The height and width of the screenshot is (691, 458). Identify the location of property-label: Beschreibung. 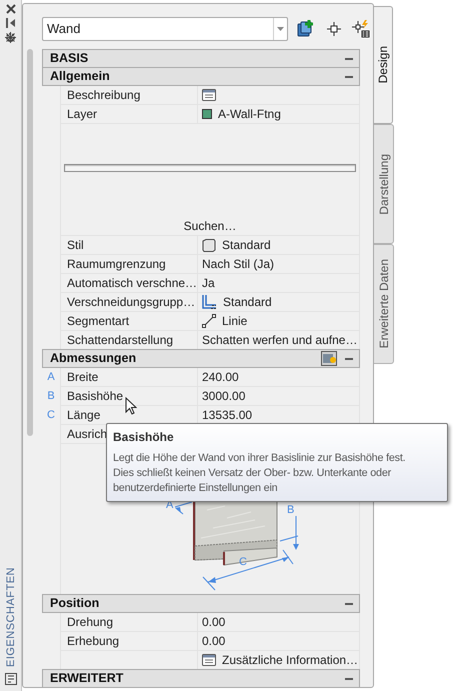
(103, 95).